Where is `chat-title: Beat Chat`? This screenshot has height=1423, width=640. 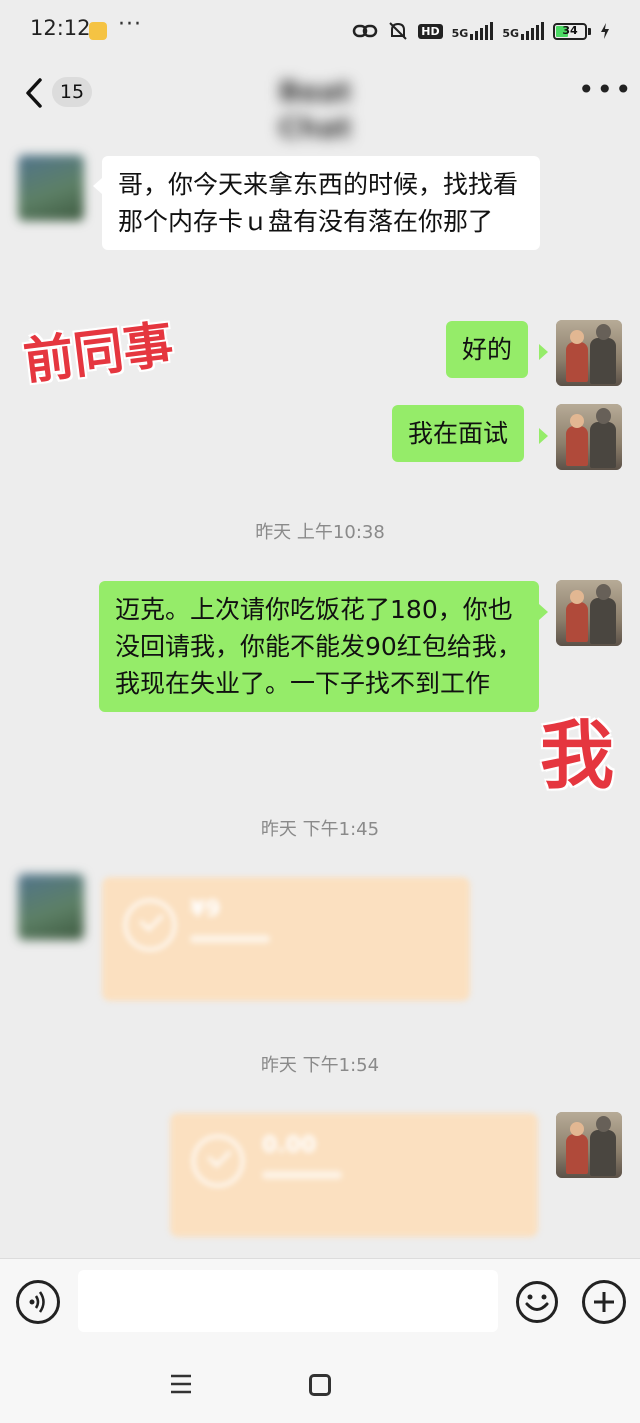
chat-title: Beat Chat is located at coordinates (315, 109).